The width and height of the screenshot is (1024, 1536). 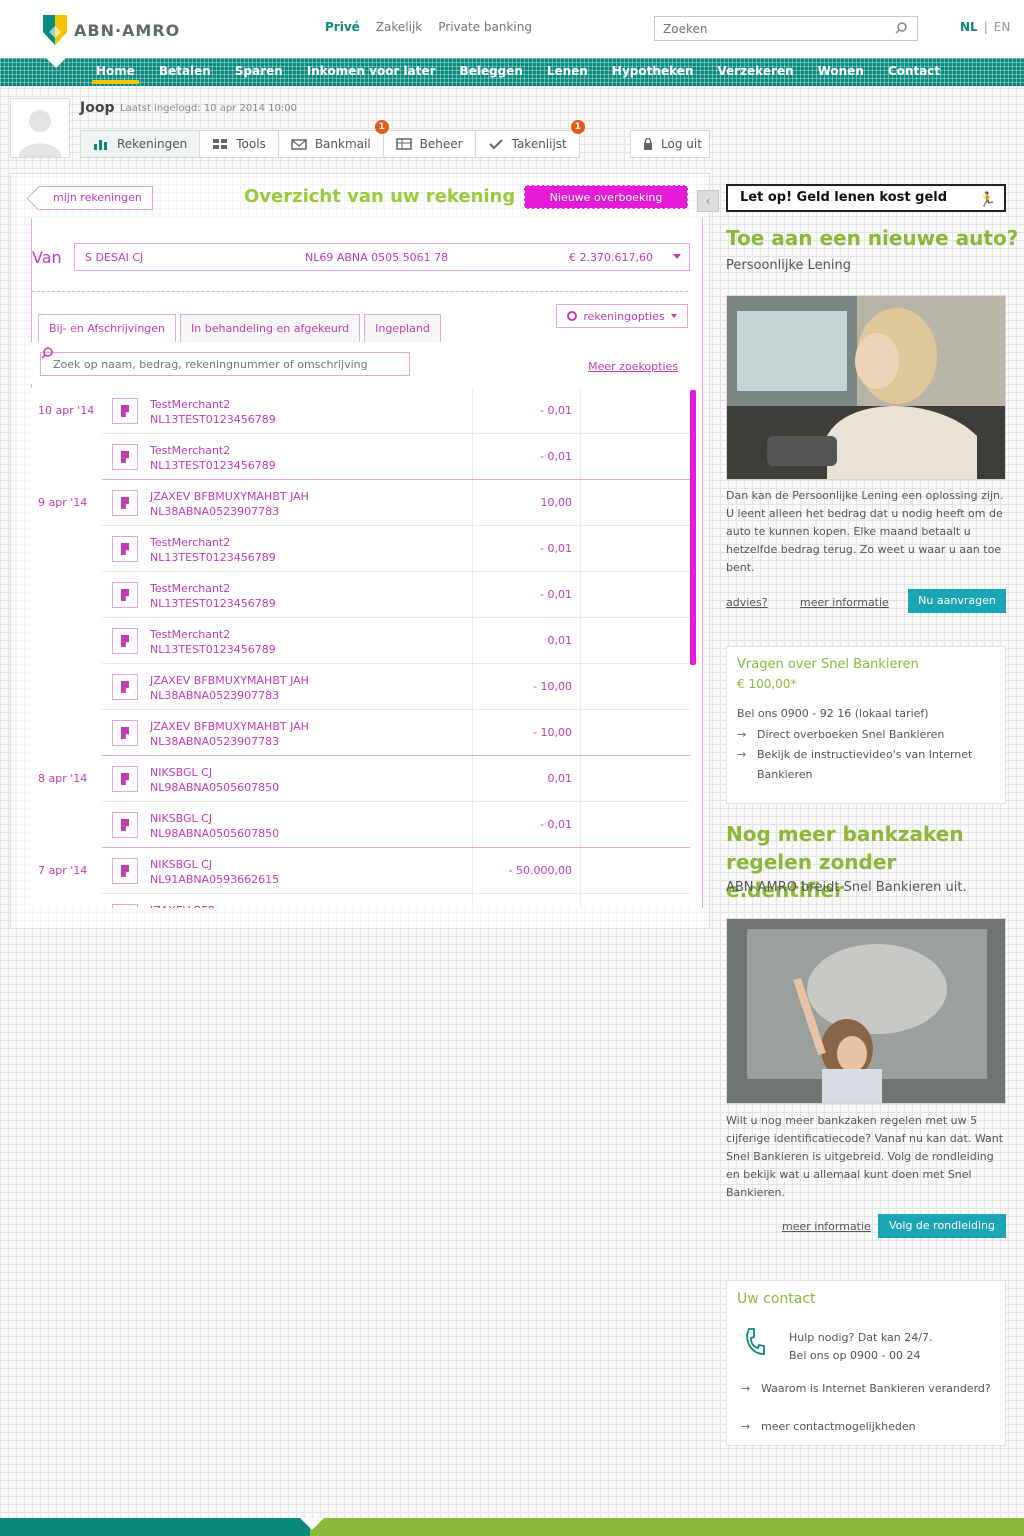 I want to click on girl-at-window-image, so click(x=866, y=1011).